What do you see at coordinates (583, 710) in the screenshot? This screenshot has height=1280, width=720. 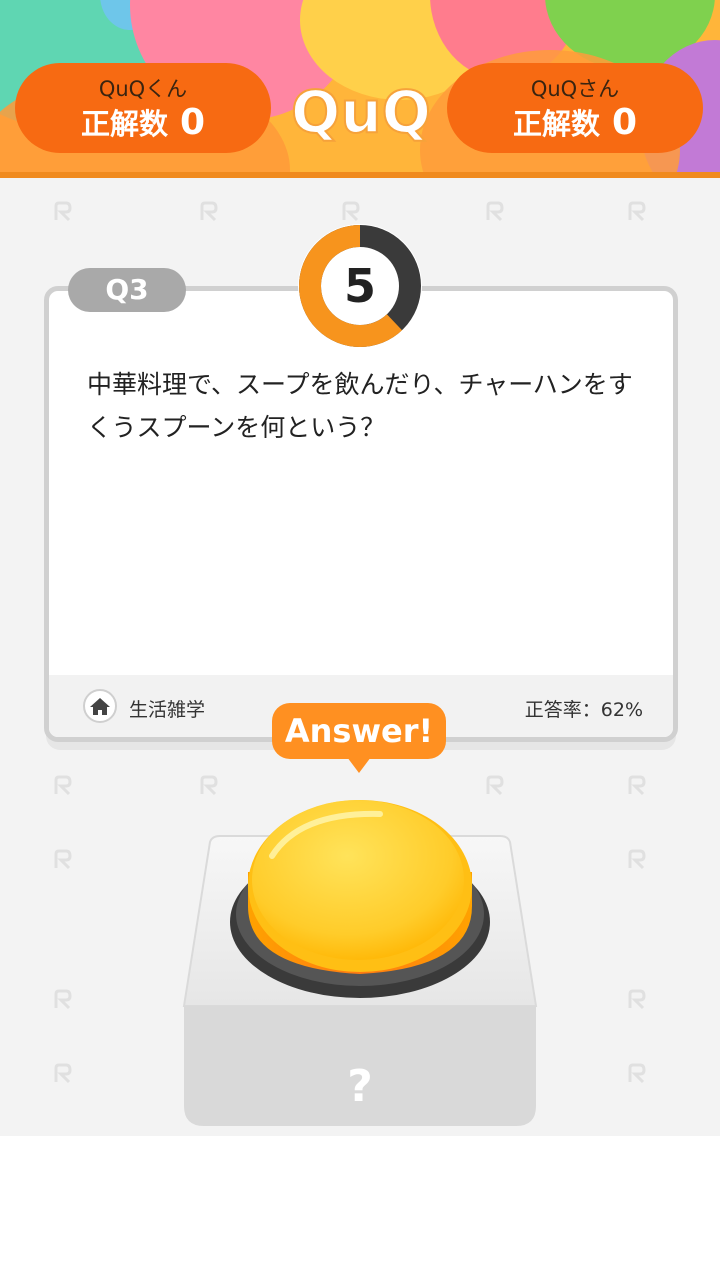 I see `correct-rate: 正答率：62%` at bounding box center [583, 710].